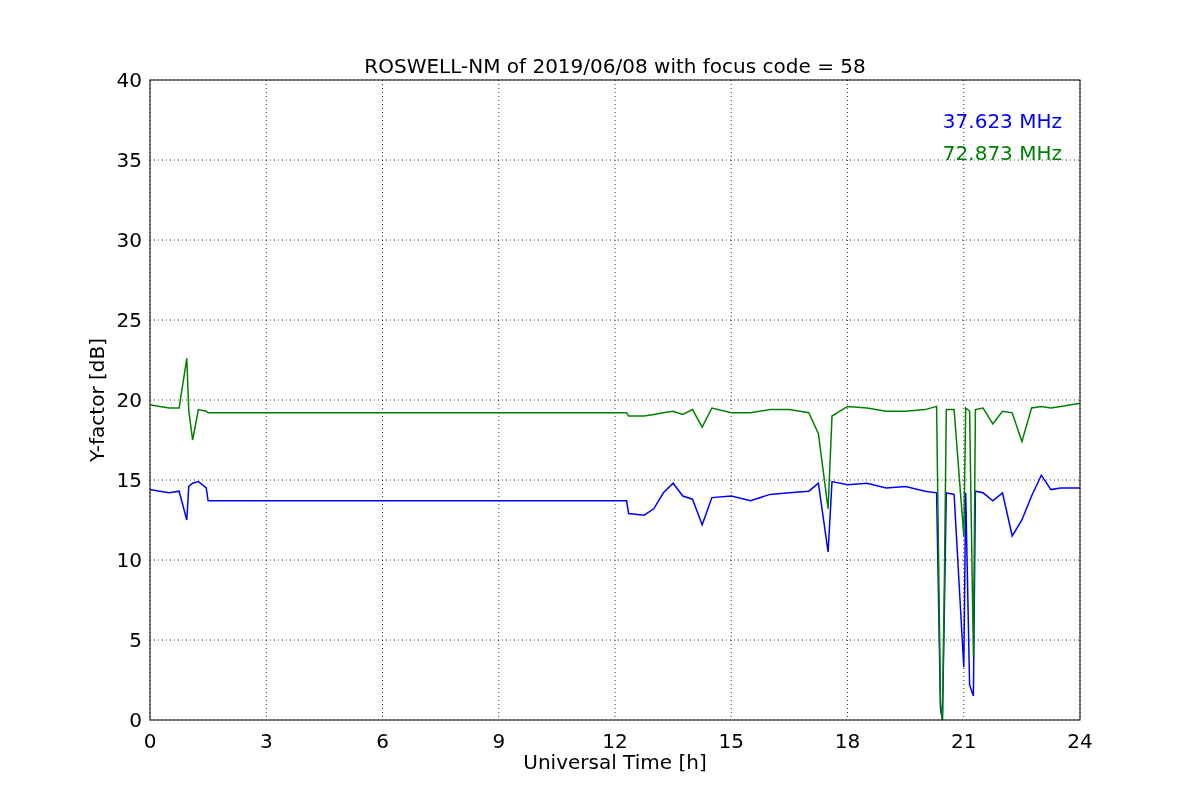  I want to click on x-tick-label: 12, so click(615, 741).